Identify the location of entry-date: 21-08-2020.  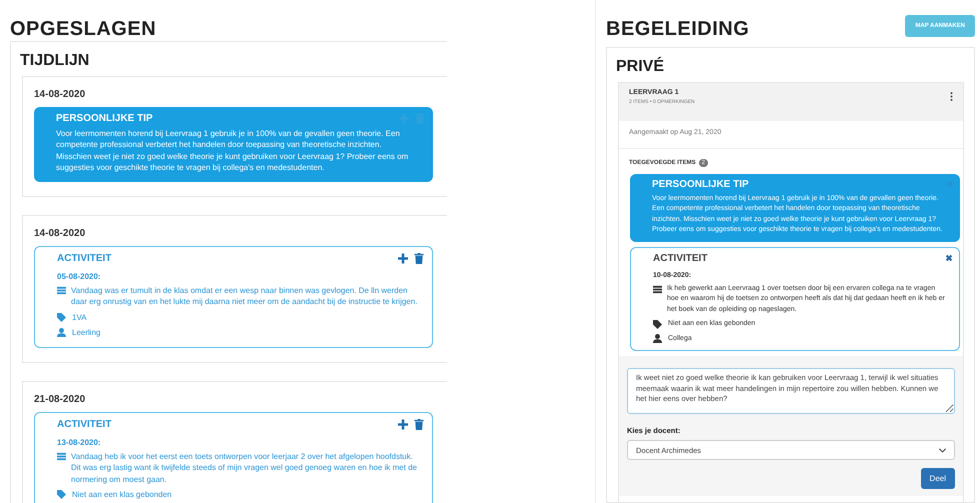
(60, 399).